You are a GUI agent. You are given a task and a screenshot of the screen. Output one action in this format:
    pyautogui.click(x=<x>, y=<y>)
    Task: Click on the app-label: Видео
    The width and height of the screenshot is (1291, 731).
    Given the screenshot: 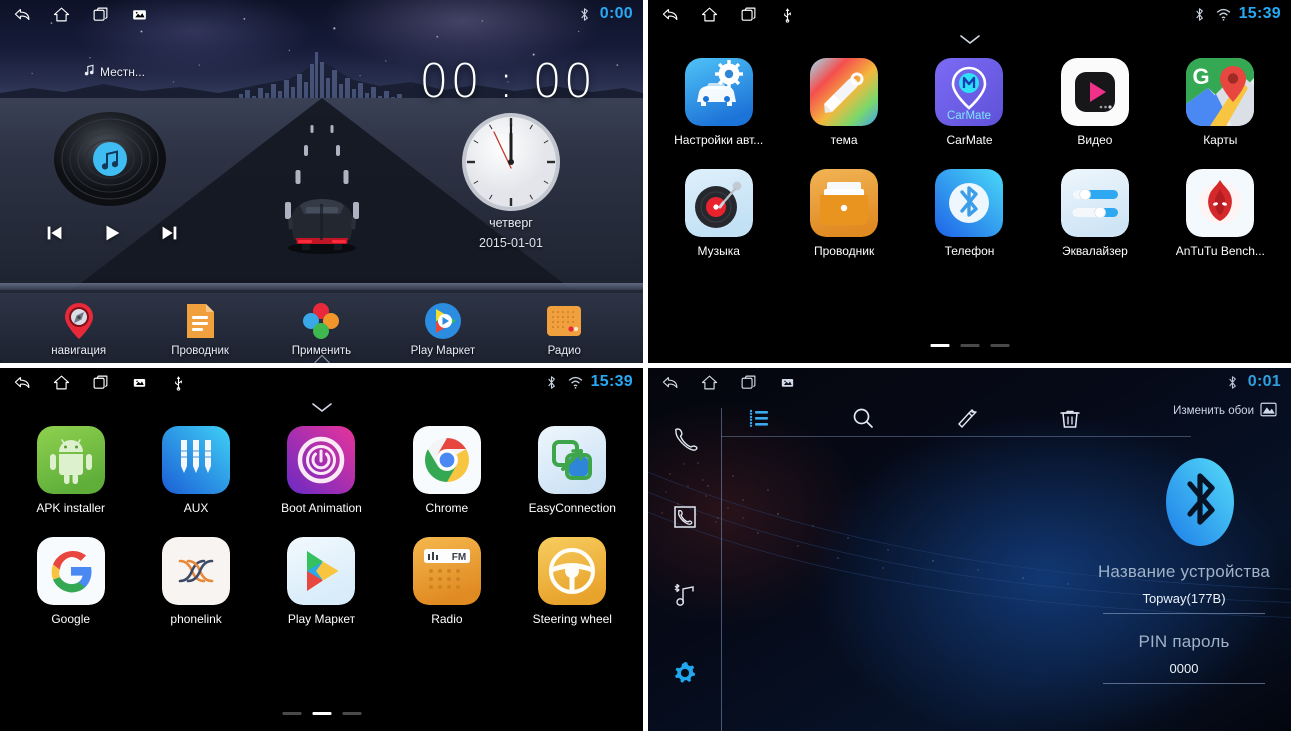 What is the action you would take?
    pyautogui.click(x=1095, y=140)
    